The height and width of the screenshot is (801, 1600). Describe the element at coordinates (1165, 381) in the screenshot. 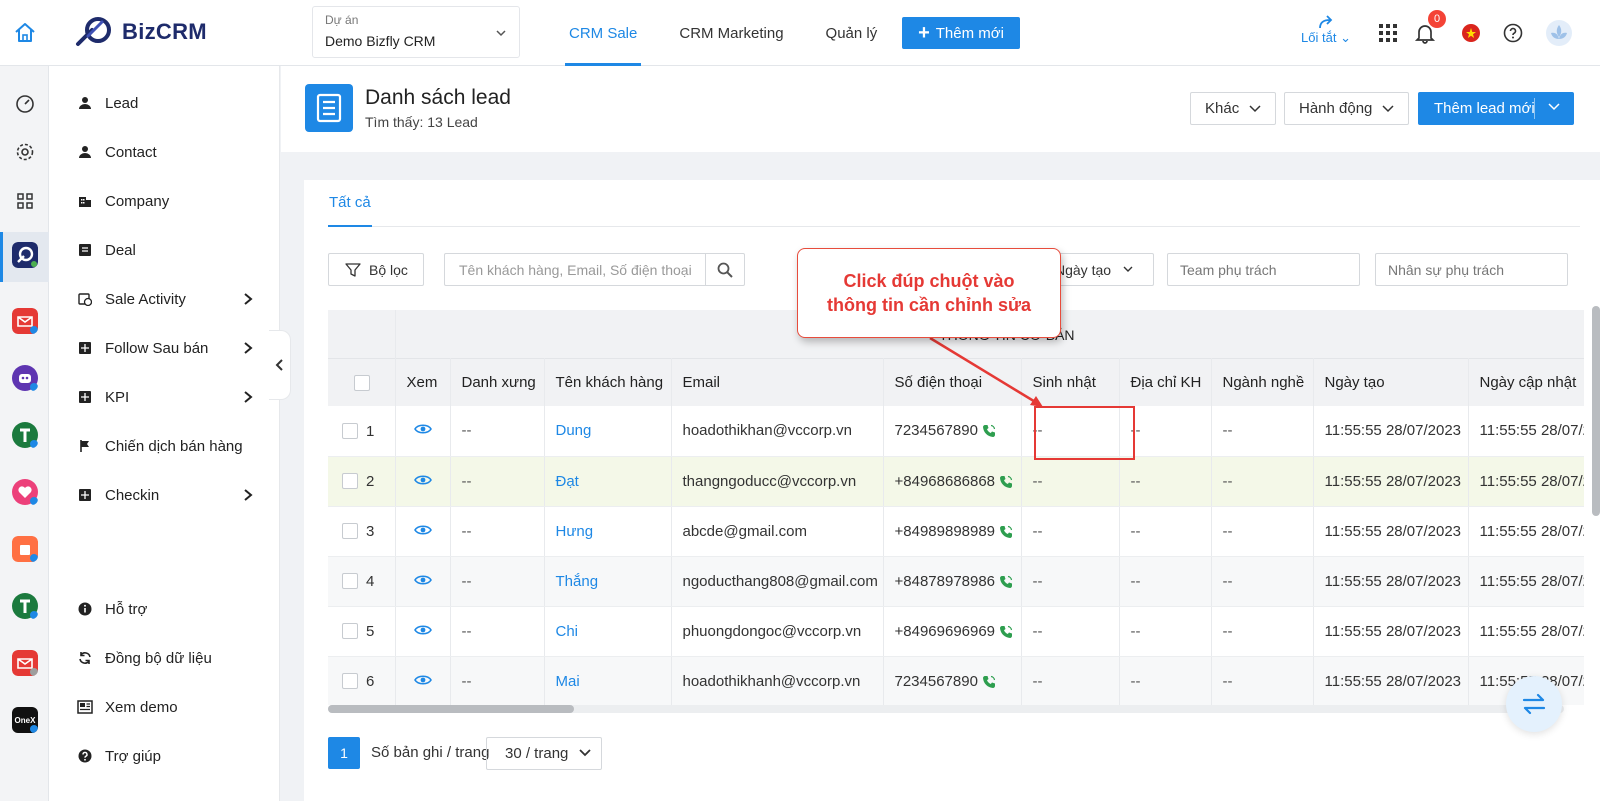

I see `column-header-address: Địa chỉ KH` at that location.